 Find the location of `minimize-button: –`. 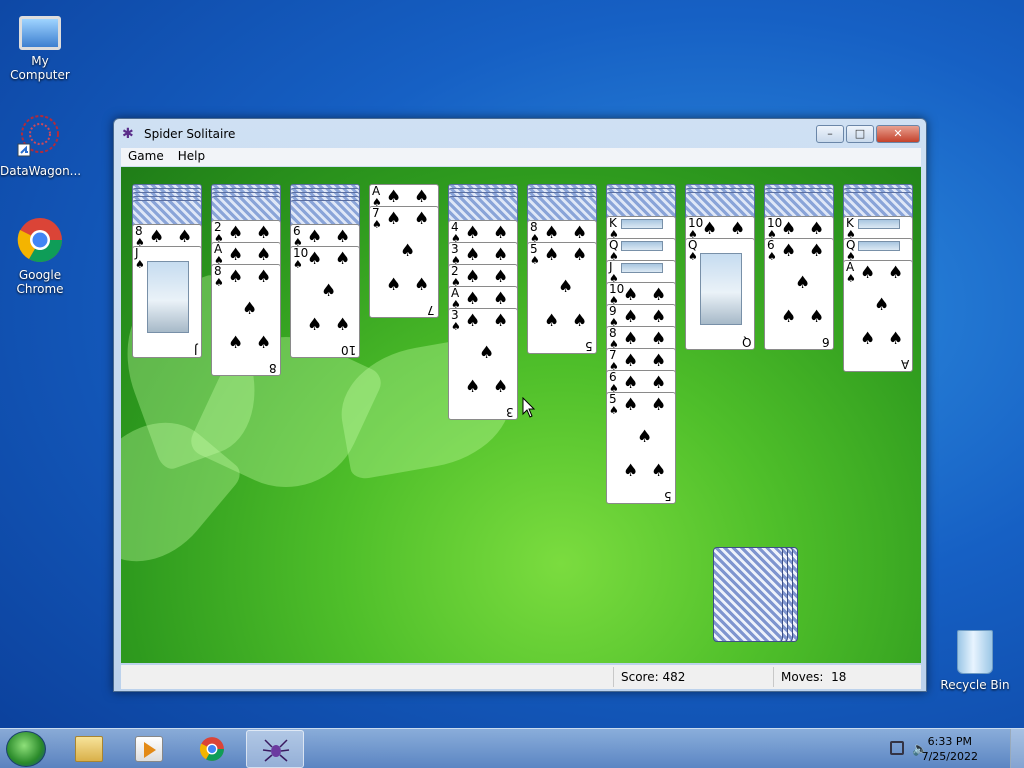

minimize-button: – is located at coordinates (830, 134).